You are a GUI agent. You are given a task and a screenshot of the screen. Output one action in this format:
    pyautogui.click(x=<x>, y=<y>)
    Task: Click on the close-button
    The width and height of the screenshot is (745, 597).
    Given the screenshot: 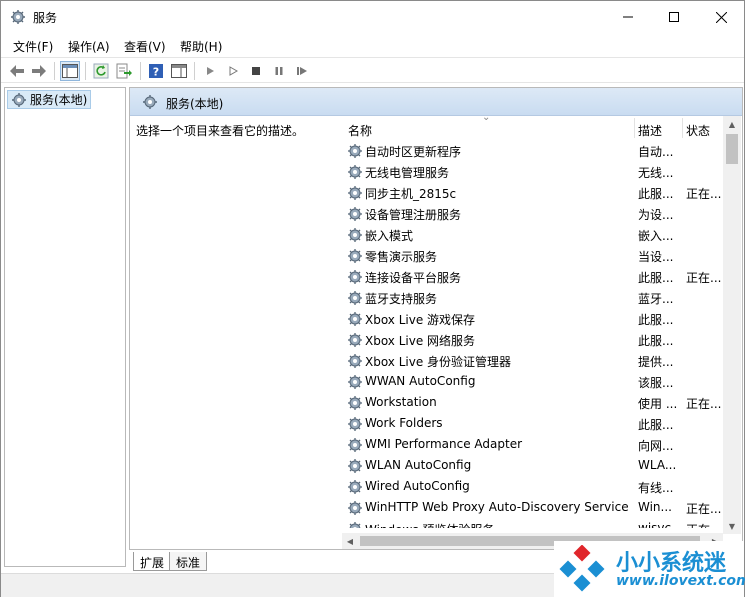 What is the action you would take?
    pyautogui.click(x=721, y=17)
    